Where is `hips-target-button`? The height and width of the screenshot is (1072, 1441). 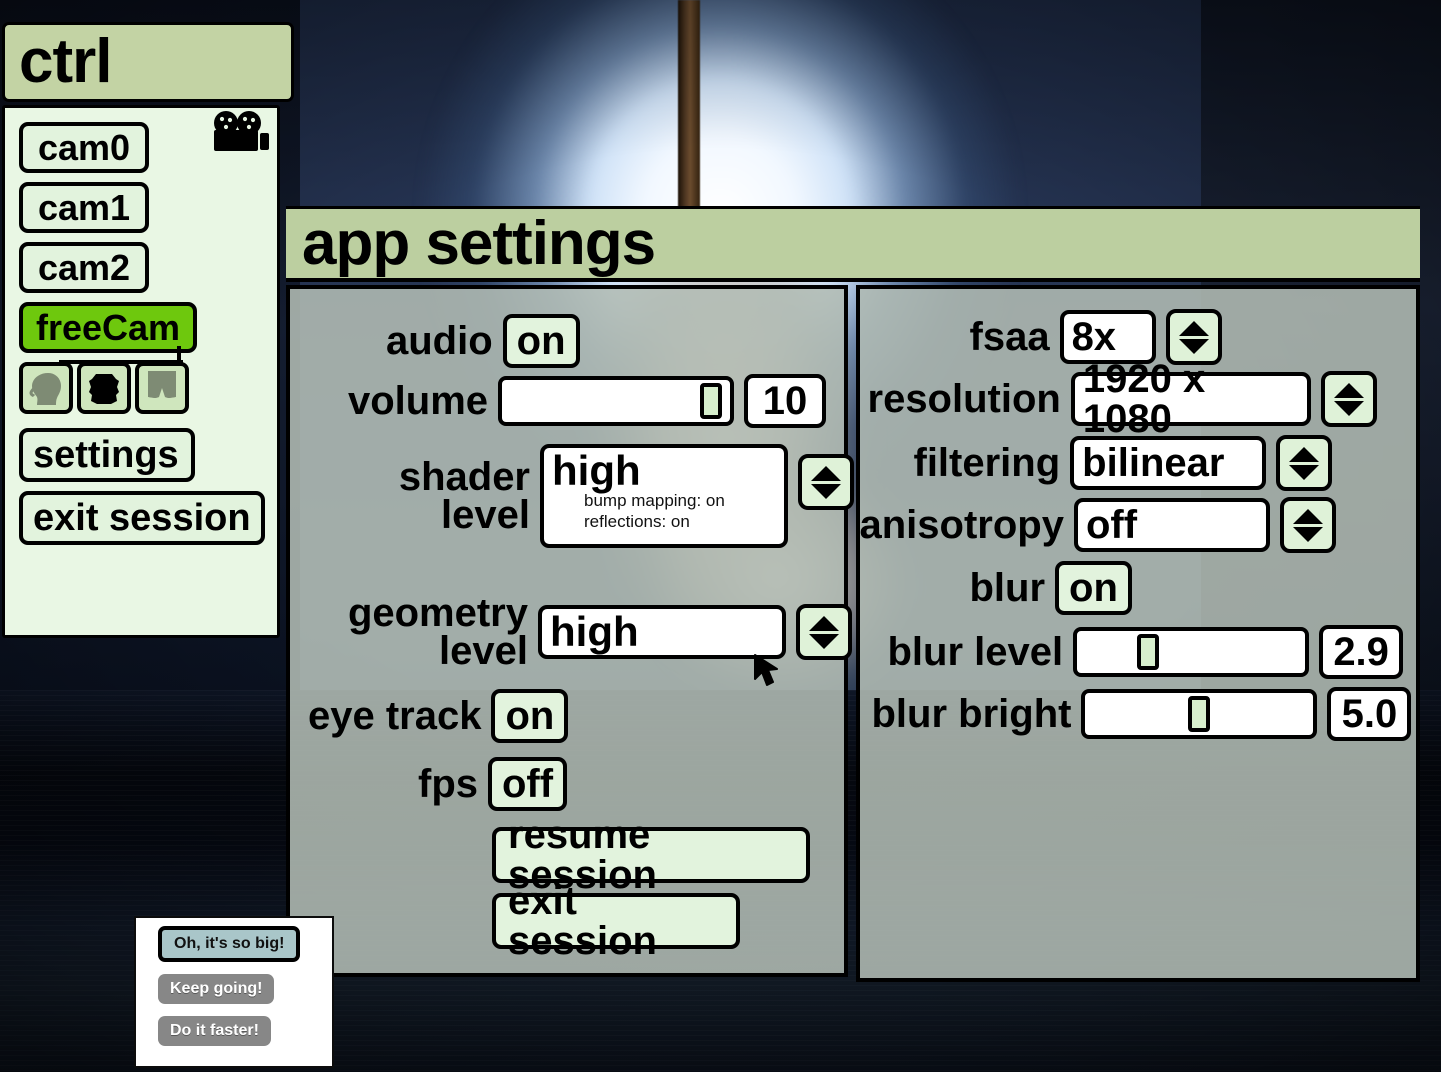
hips-target-button is located at coordinates (162, 388).